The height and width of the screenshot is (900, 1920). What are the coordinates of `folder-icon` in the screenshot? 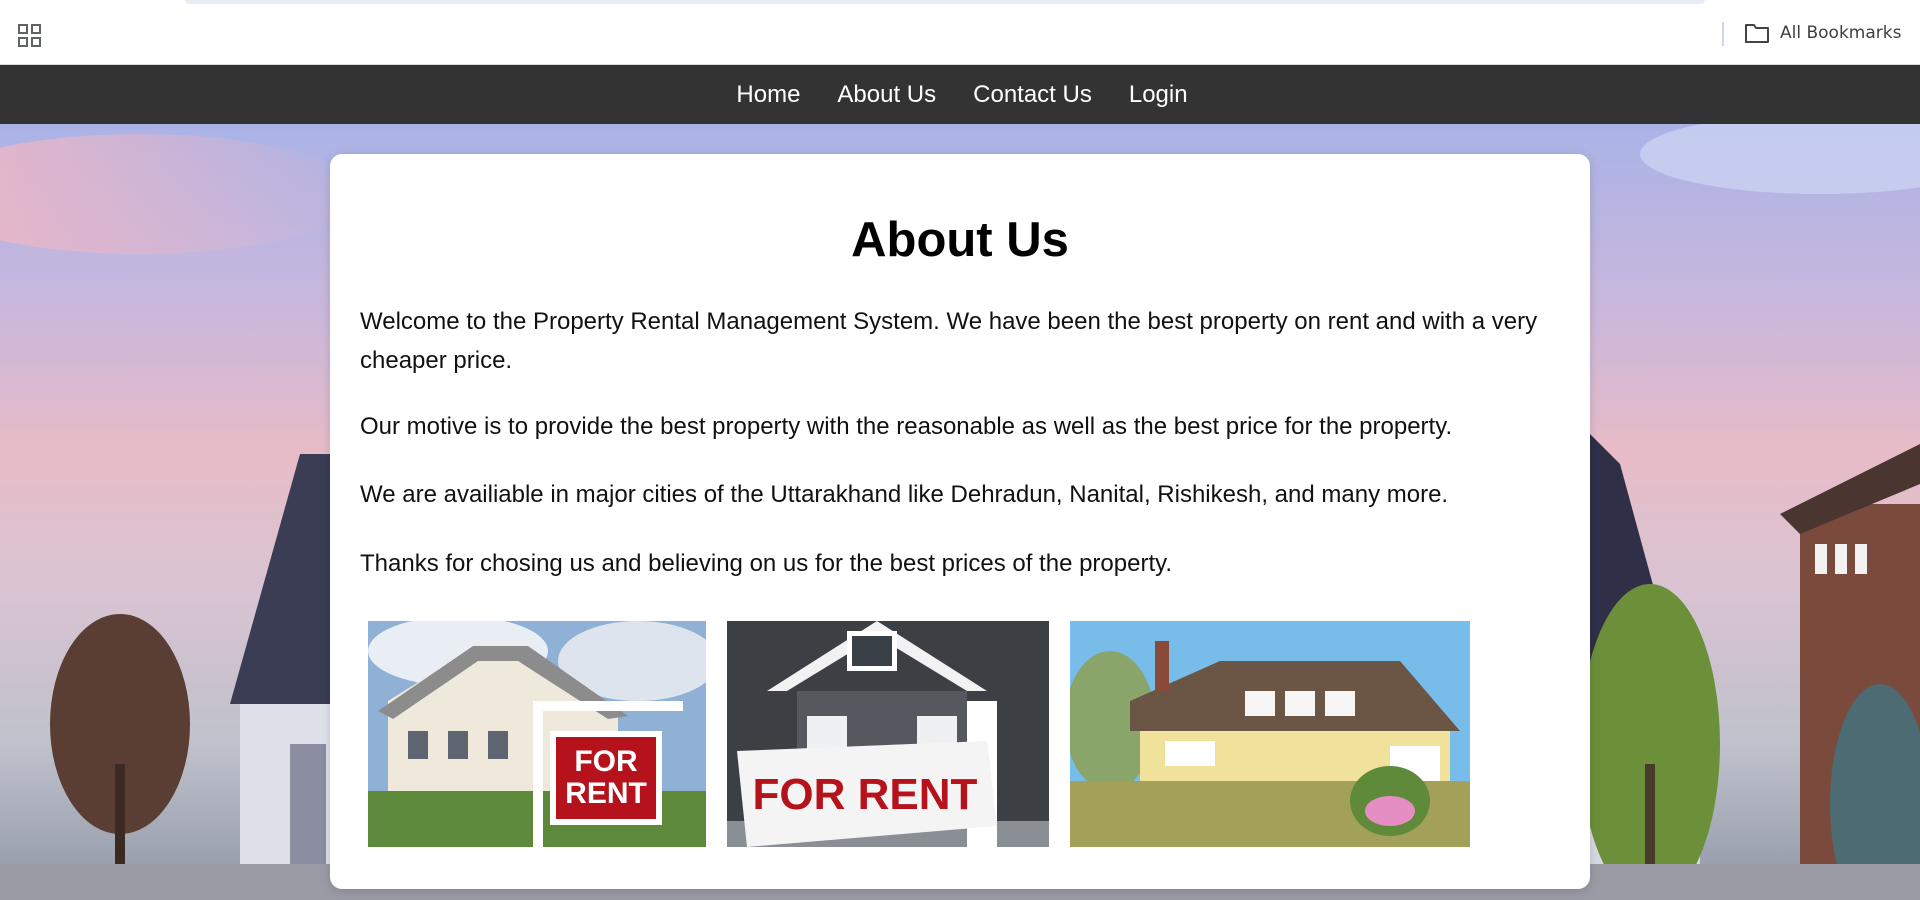 It's located at (1757, 33).